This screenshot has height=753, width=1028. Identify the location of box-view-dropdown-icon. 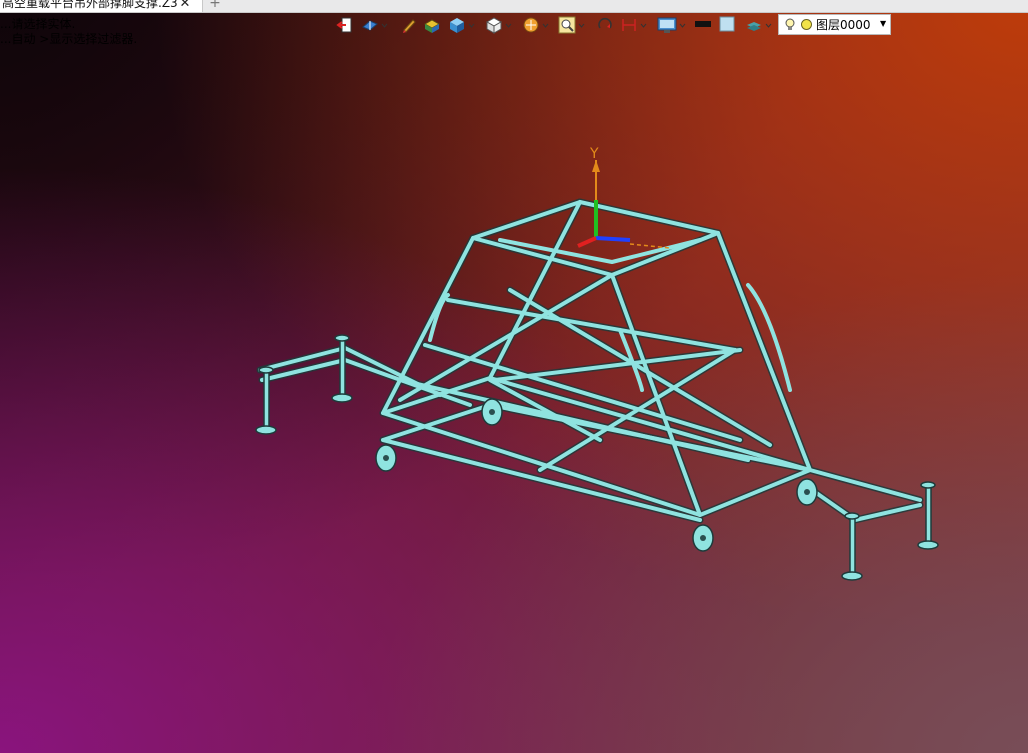
(471, 25).